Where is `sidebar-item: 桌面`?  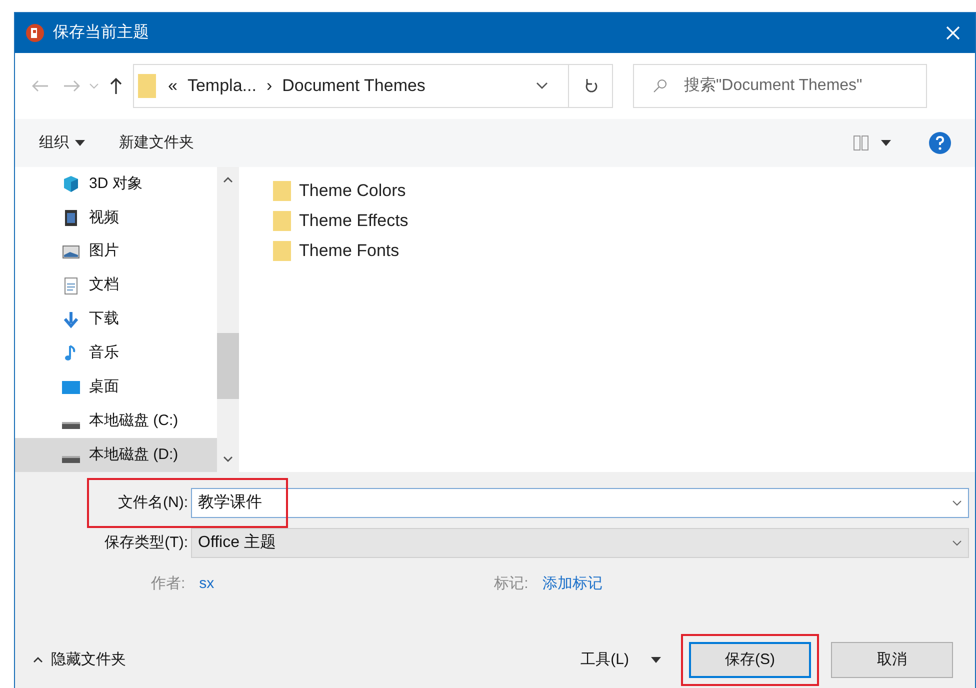 sidebar-item: 桌面 is located at coordinates (116, 387).